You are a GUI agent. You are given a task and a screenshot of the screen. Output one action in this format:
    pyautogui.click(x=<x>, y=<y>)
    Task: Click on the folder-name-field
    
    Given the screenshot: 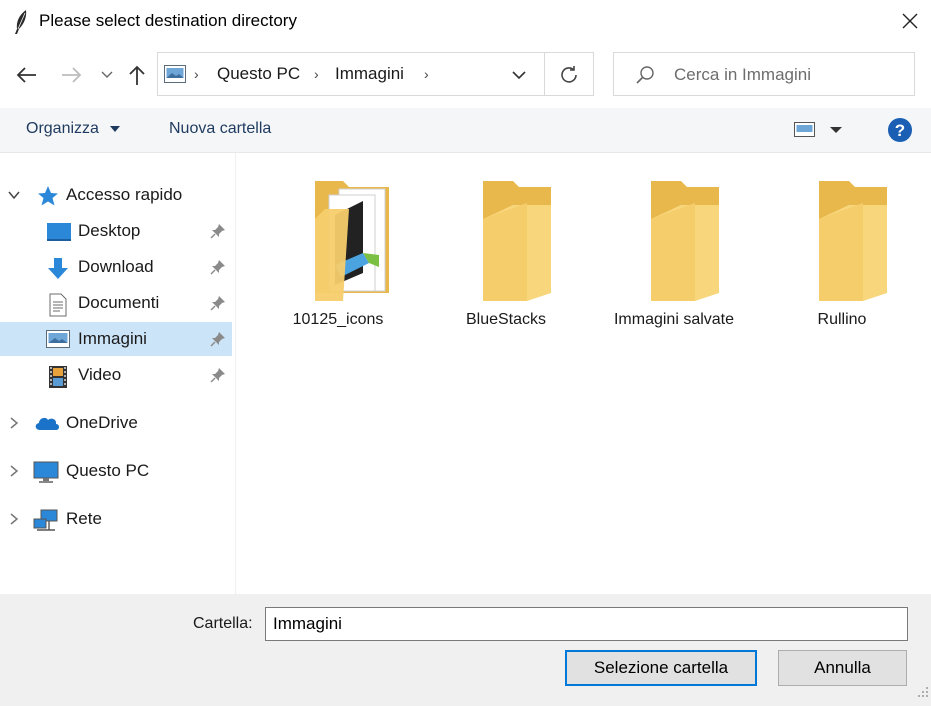 What is the action you would take?
    pyautogui.click(x=586, y=624)
    